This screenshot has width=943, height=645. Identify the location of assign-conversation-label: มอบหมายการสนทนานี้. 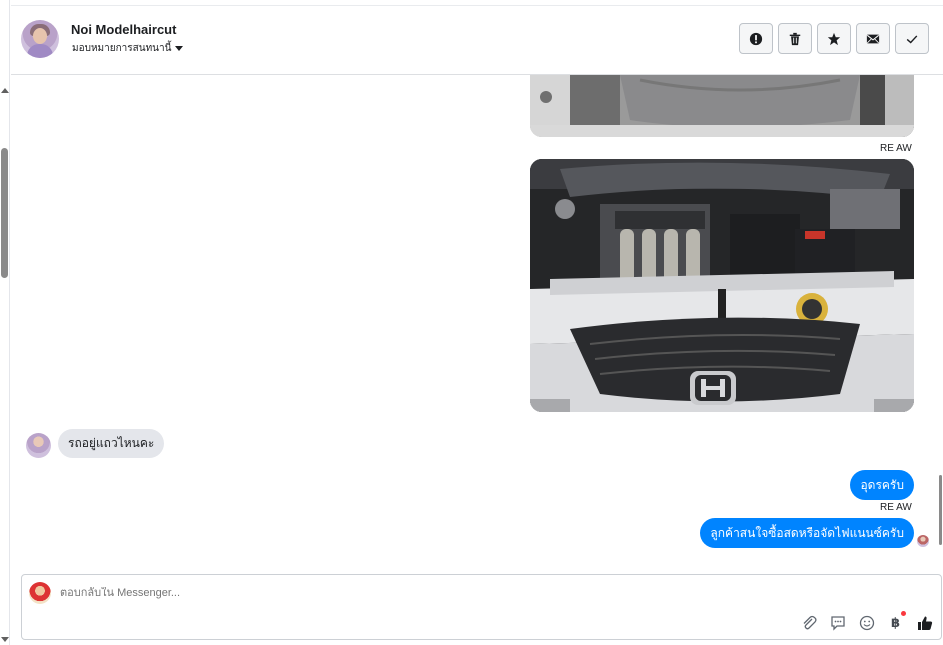
(122, 48).